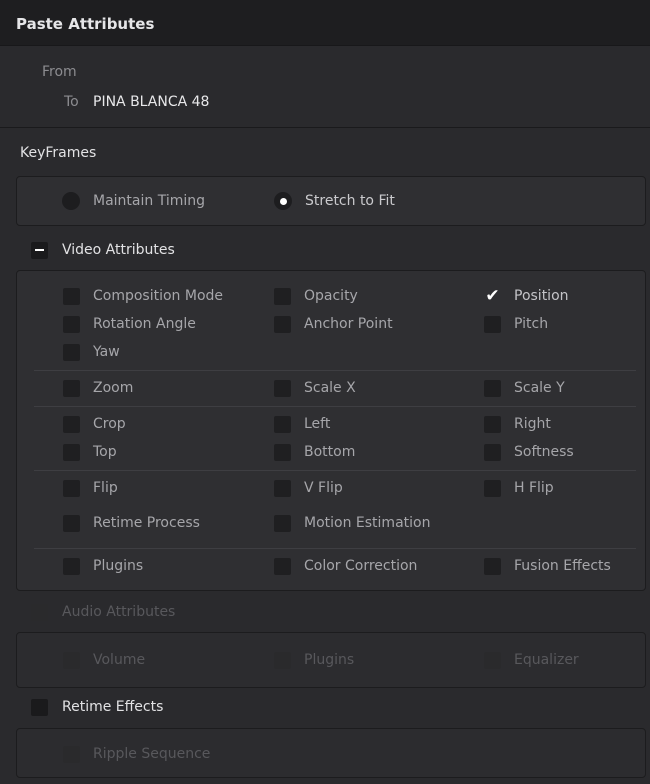  I want to click on opacity-label: Opacity, so click(331, 296).